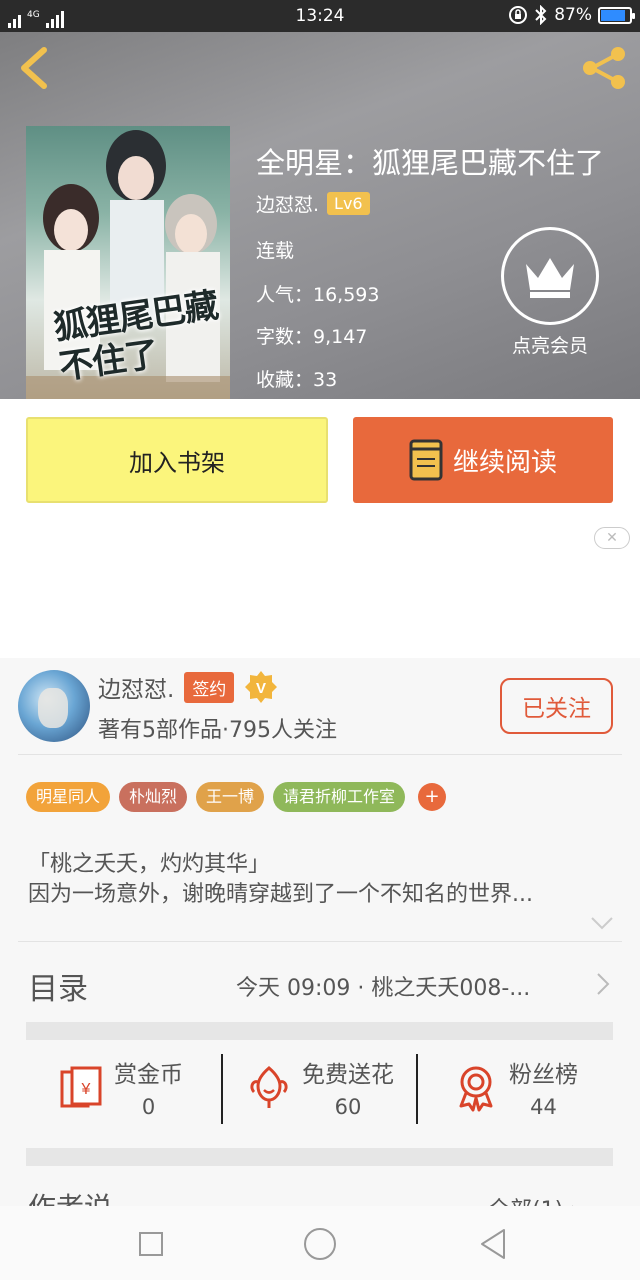 Image resolution: width=640 pixels, height=1280 pixels. Describe the element at coordinates (318, 295) in the screenshot. I see `popularity: 人气：16,593` at that location.